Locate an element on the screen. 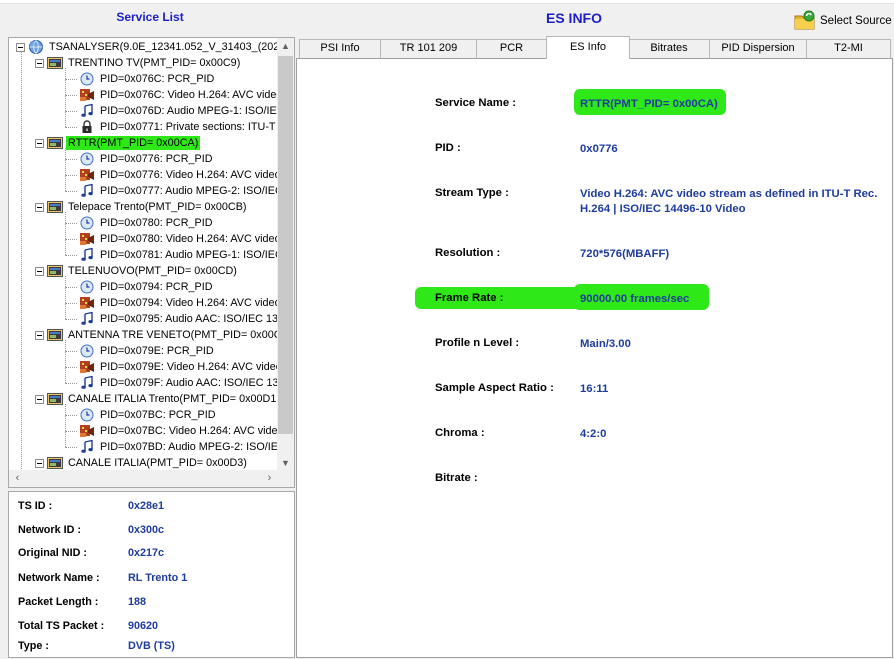  pid-node: PID=0x0777: Audio MPEG-2: ISO/IEC is located at coordinates (178, 191).